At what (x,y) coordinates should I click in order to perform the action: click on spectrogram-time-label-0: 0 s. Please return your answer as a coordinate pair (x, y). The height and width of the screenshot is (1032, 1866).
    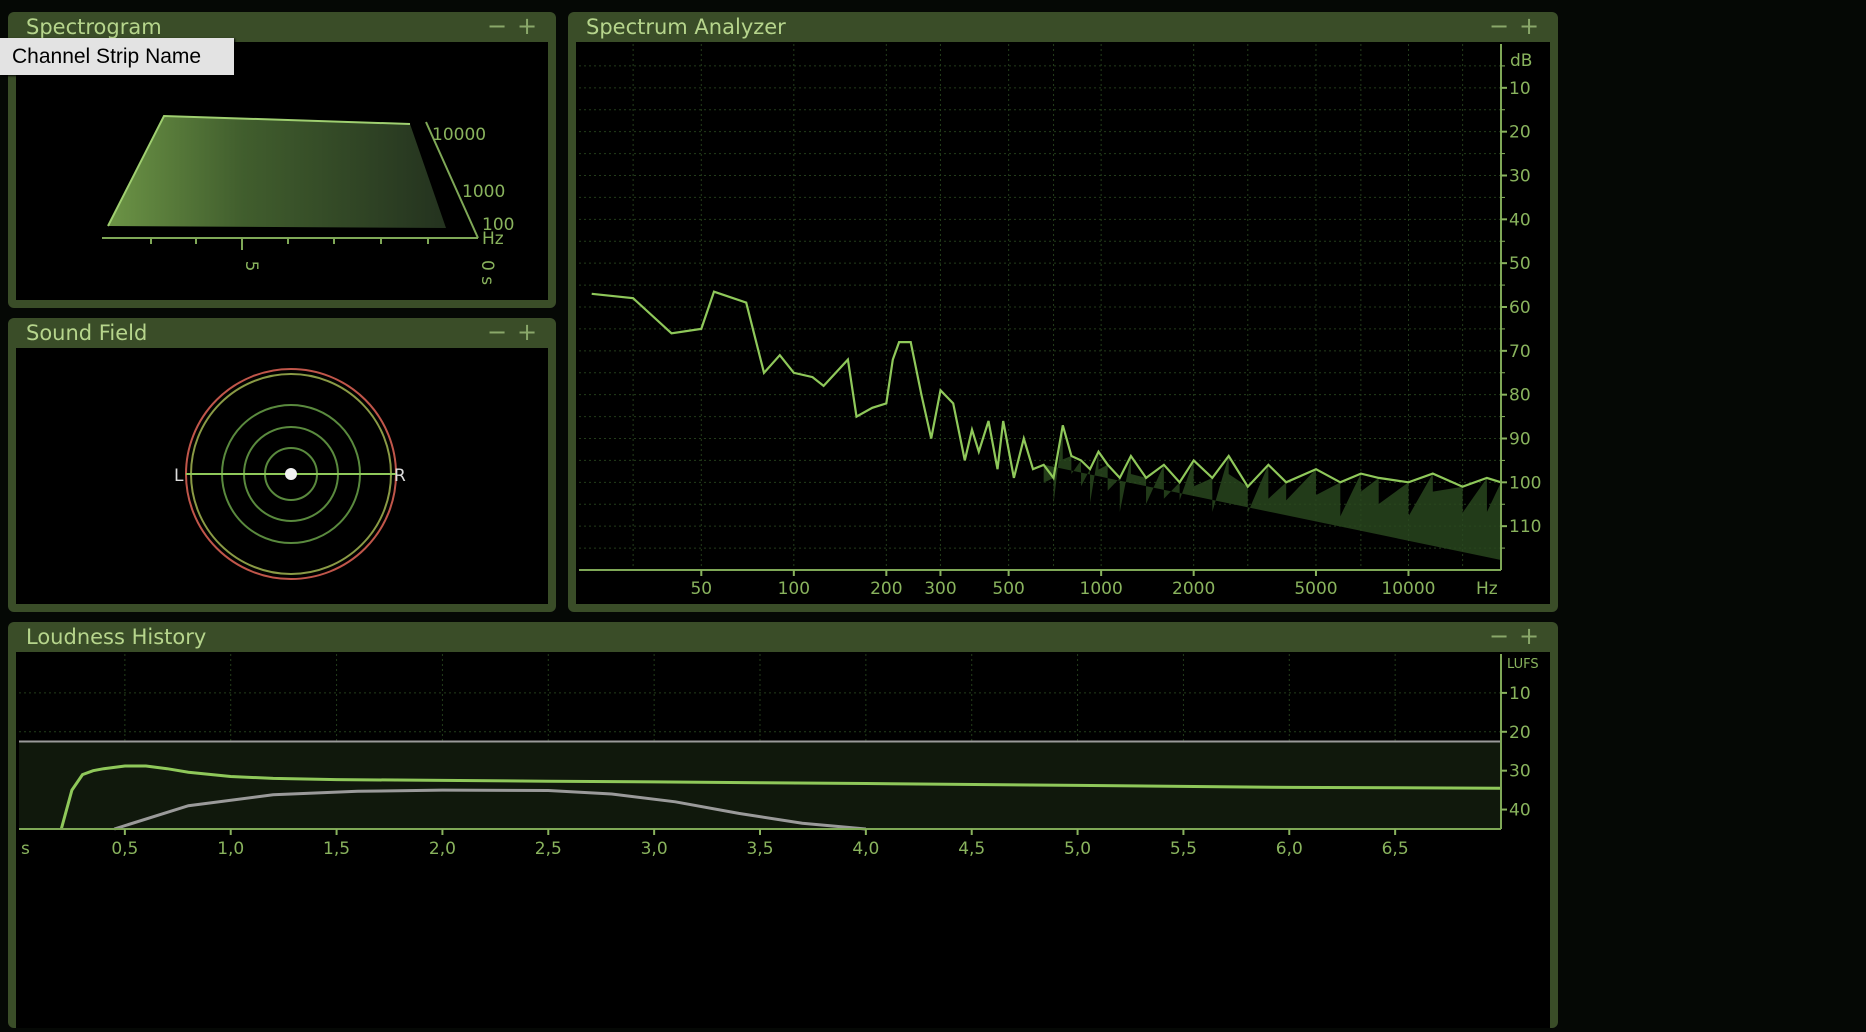
    Looking at the image, I should click on (487, 272).